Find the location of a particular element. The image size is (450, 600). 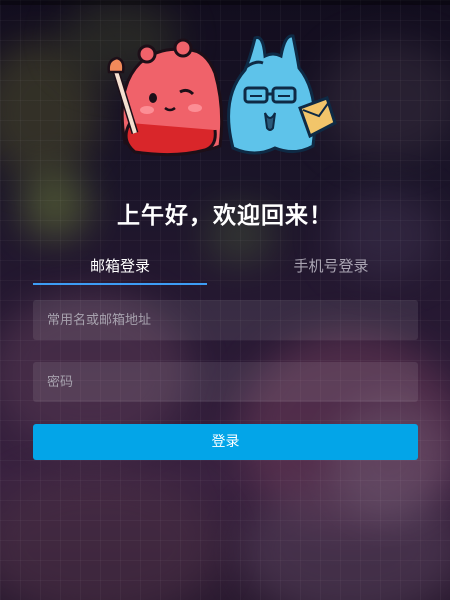

top-bar is located at coordinates (225, 2).